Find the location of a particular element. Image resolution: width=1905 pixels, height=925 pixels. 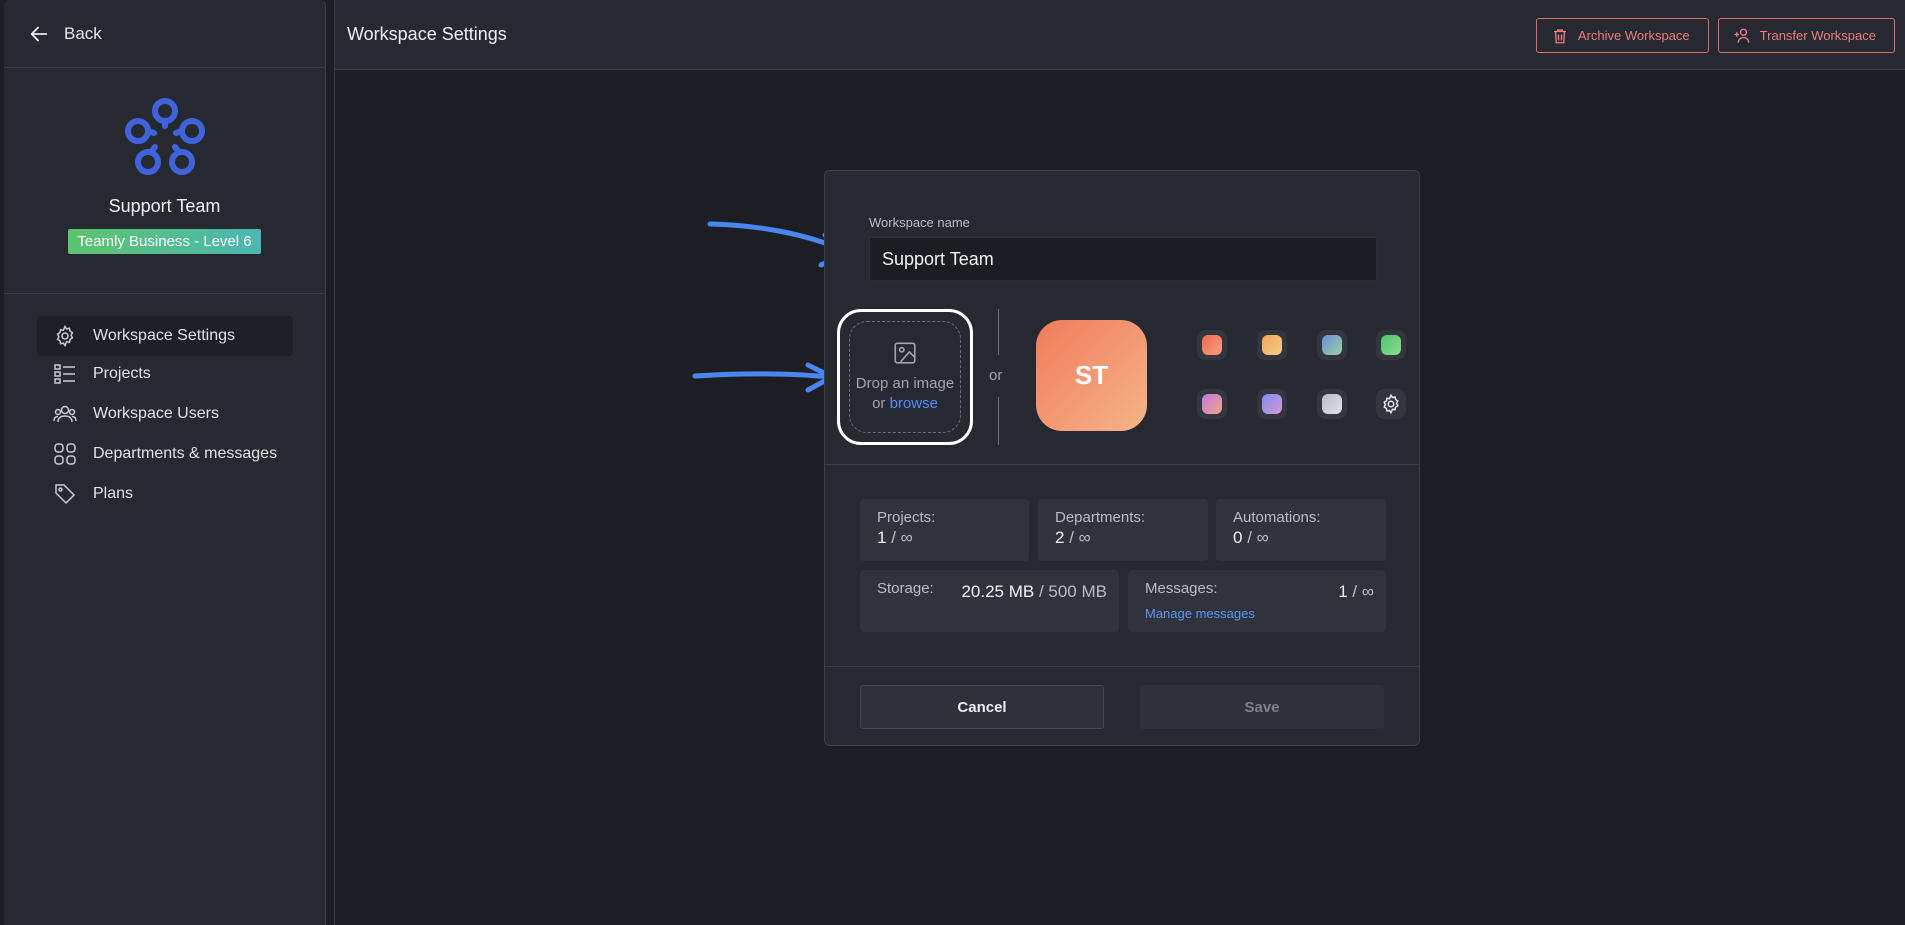

stat-messages: Messages: 1 / ∞ Manage messages is located at coordinates (1257, 601).